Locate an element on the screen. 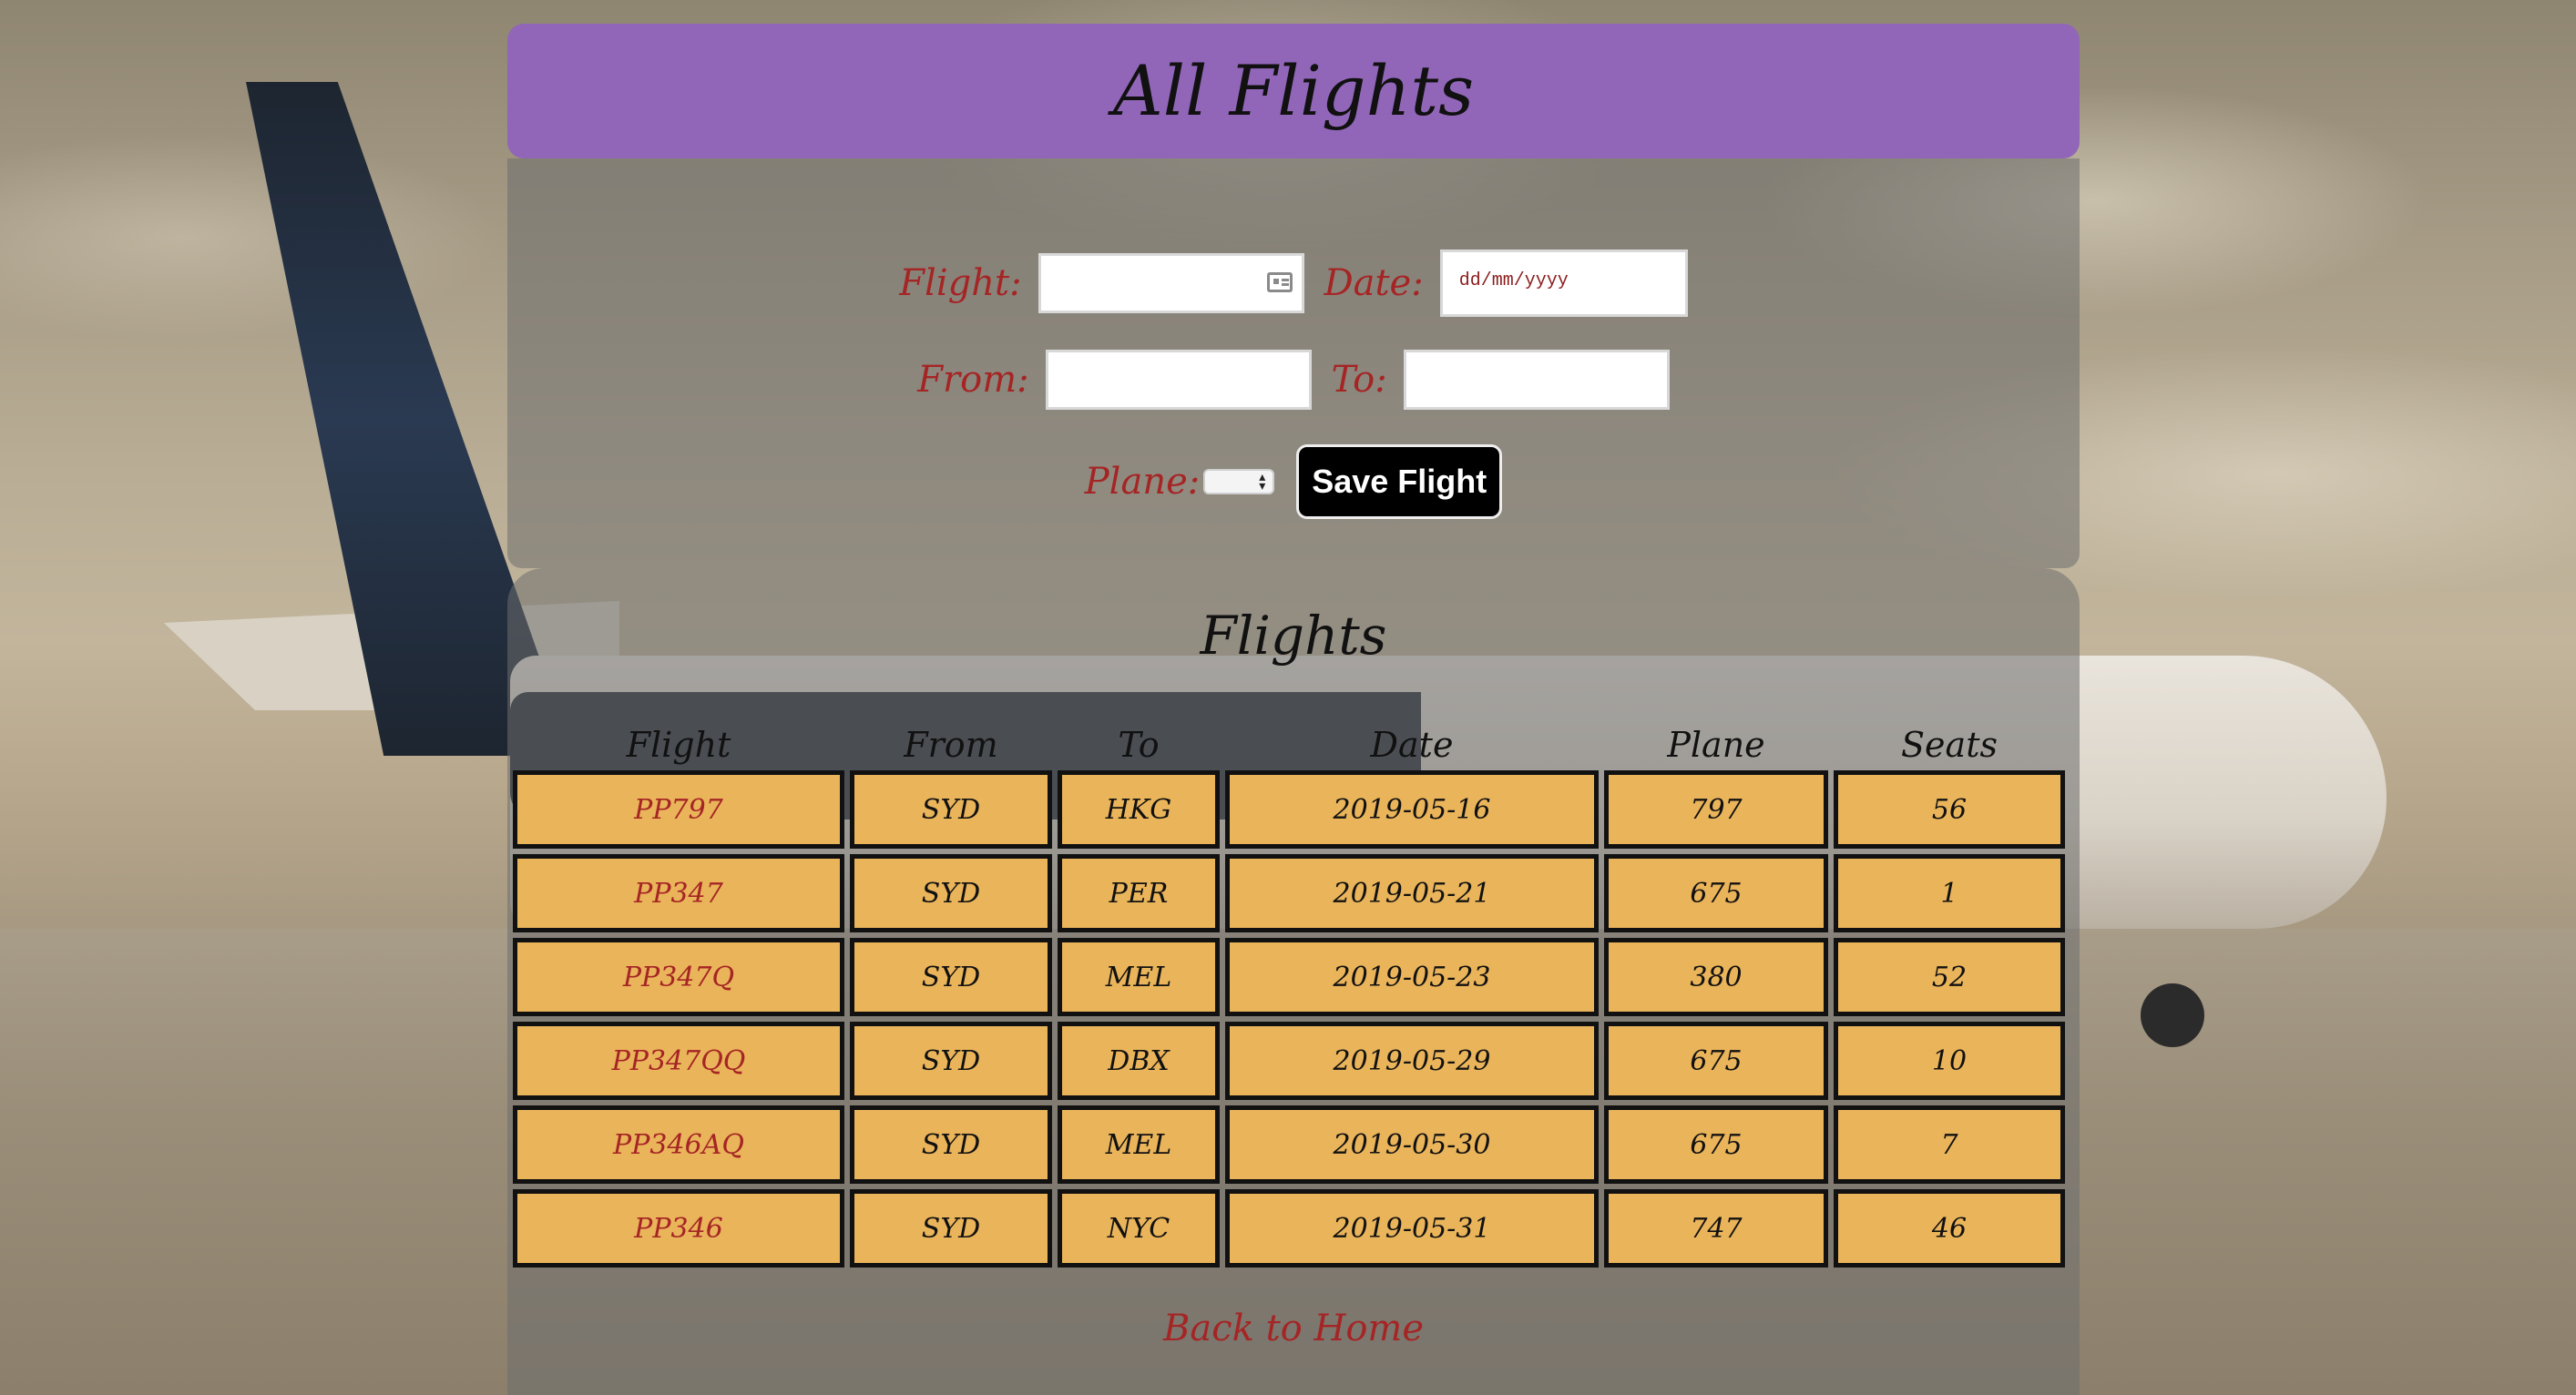 The width and height of the screenshot is (2576, 1395). form-row-flight-date: Flight: Date: dd/mm/yyyy is located at coordinates (1293, 283).